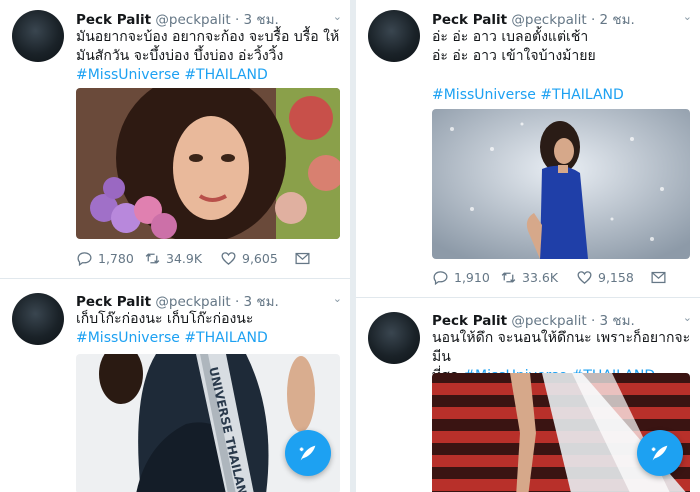 The height and width of the screenshot is (492, 700). I want to click on retweet-button: 34.9K, so click(173, 258).